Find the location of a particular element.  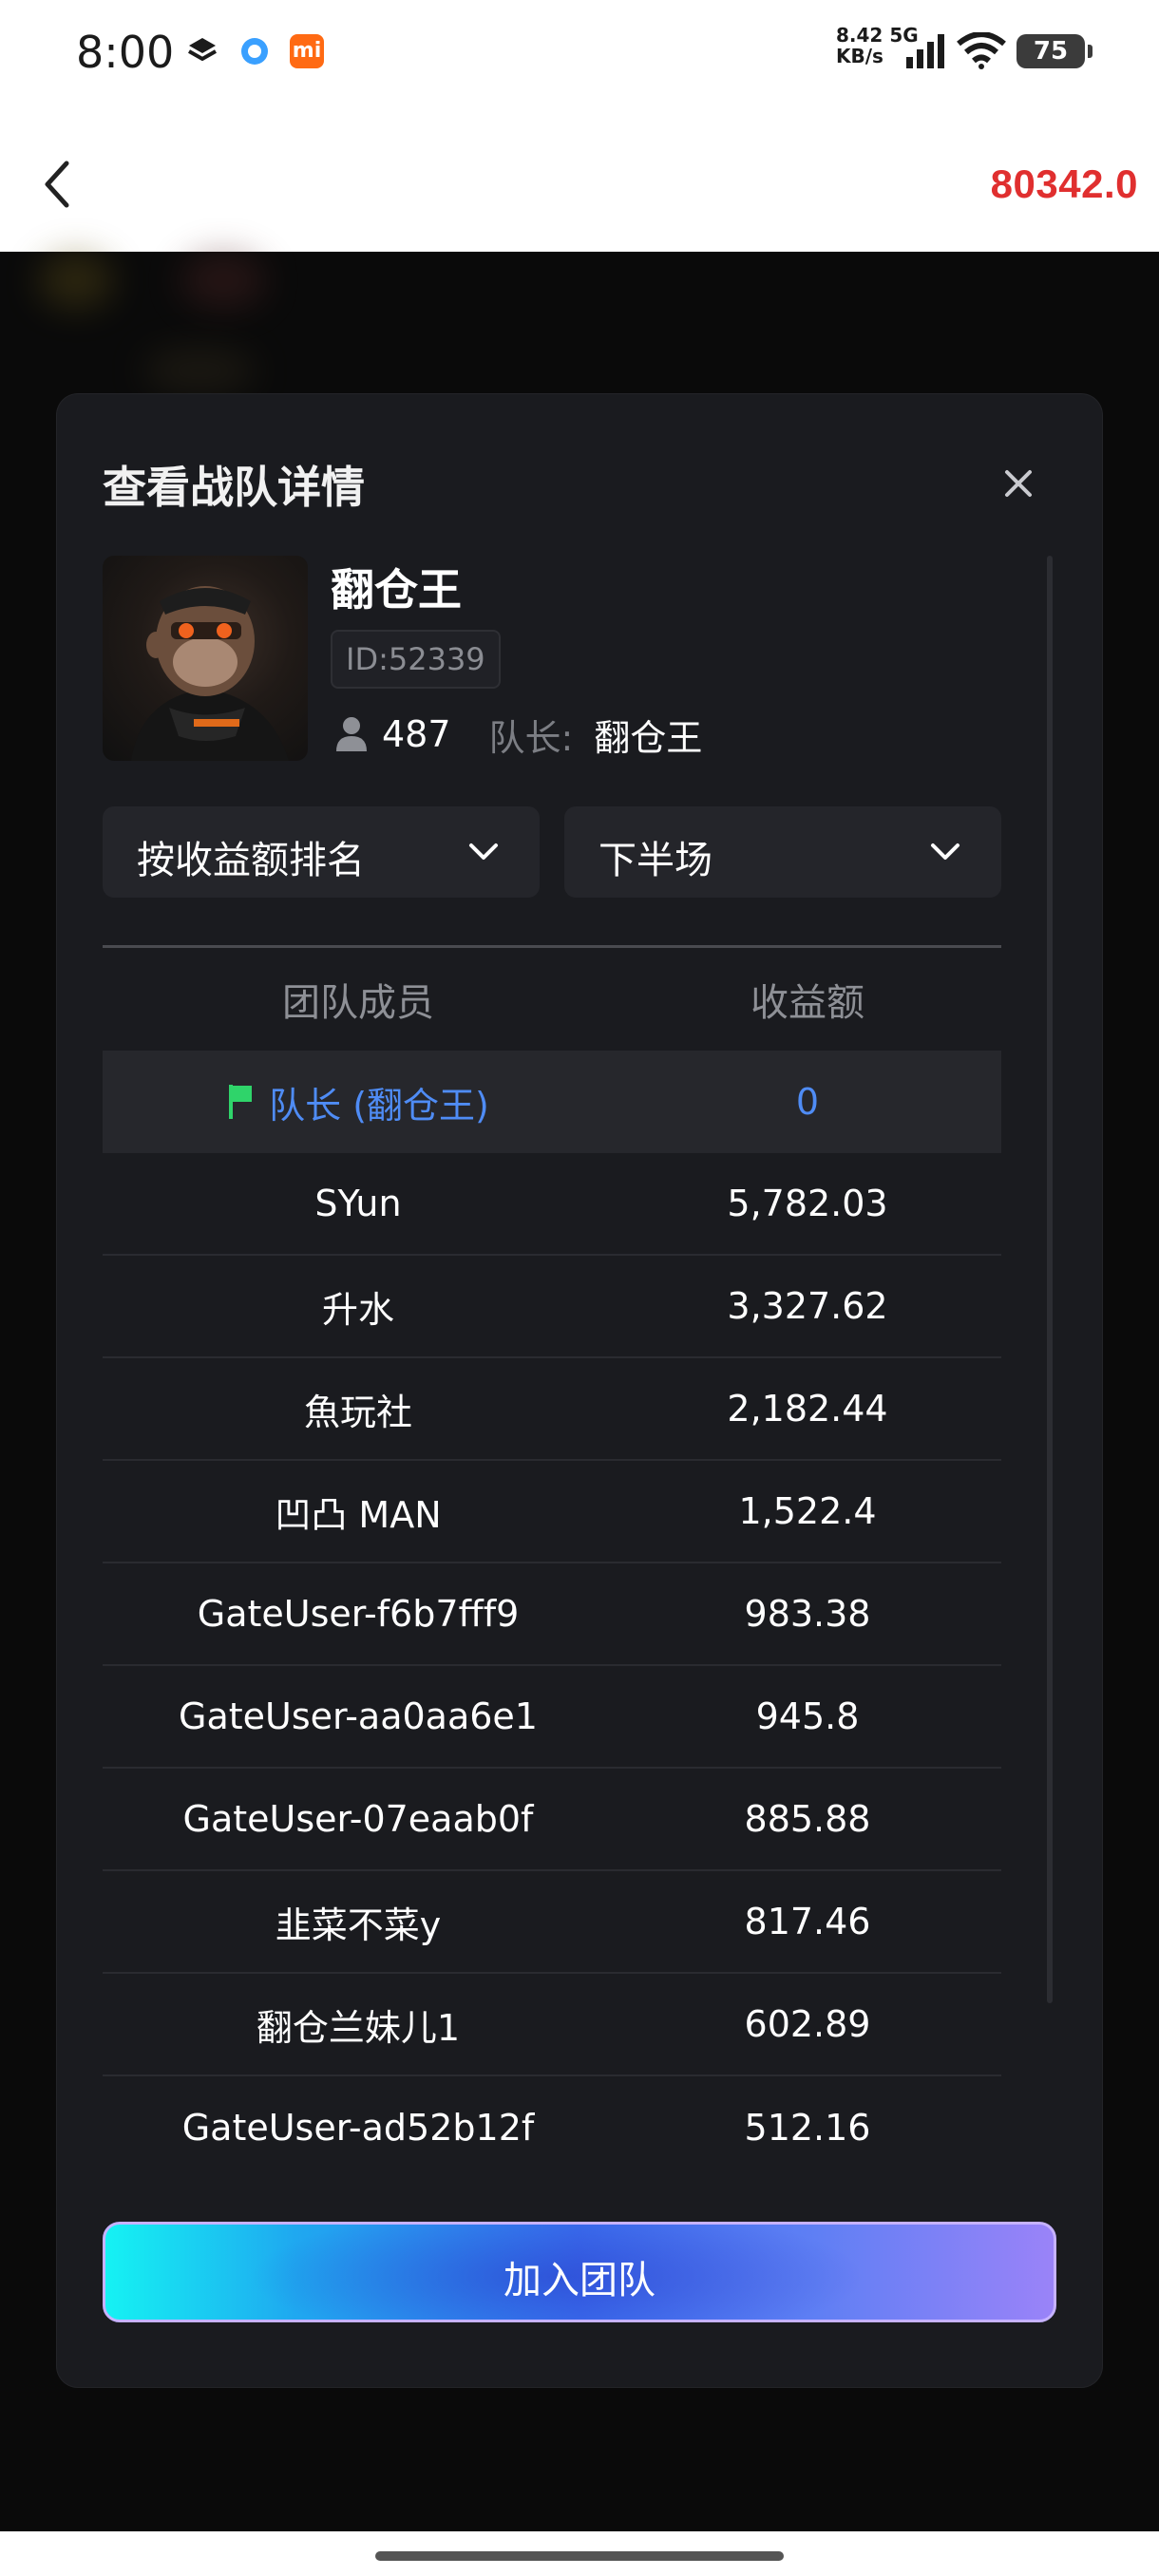

member-earnings: 3,327.62 is located at coordinates (807, 1306).